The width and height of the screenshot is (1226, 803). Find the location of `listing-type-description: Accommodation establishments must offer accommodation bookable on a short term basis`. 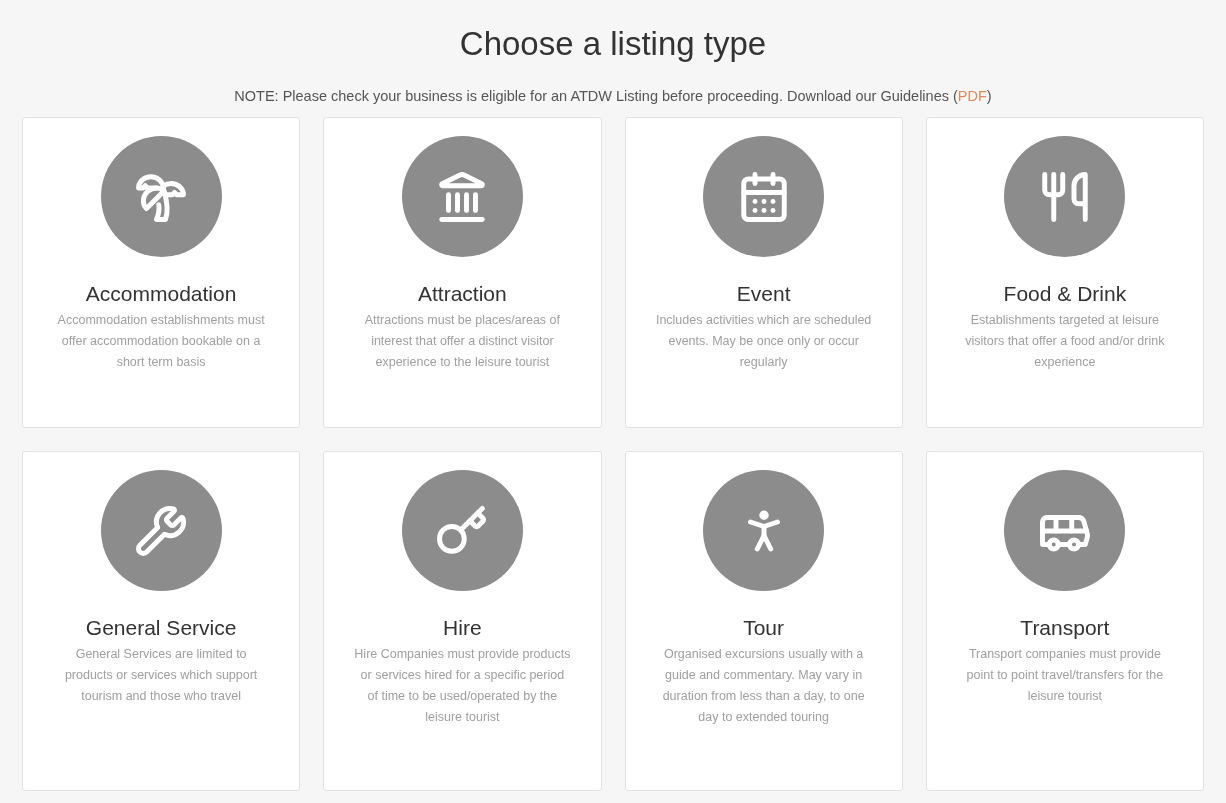

listing-type-description: Accommodation establishments must offer accommodation bookable on a short term basis is located at coordinates (161, 341).